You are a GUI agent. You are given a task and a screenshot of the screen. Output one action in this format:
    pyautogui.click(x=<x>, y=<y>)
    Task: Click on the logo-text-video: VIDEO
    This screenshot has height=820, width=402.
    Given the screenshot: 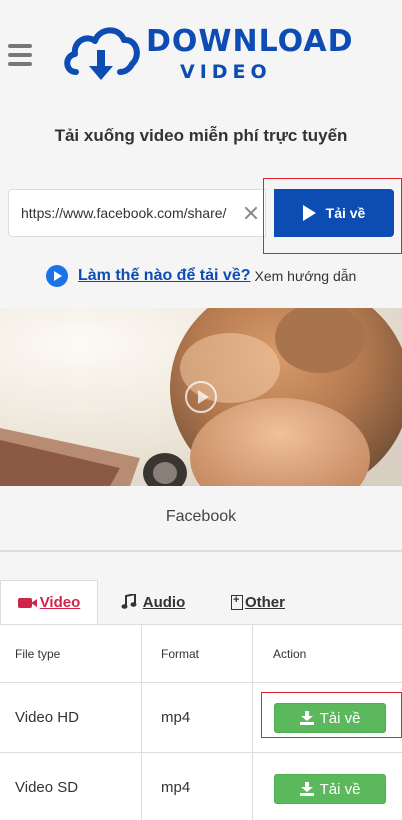 What is the action you would take?
    pyautogui.click(x=226, y=72)
    